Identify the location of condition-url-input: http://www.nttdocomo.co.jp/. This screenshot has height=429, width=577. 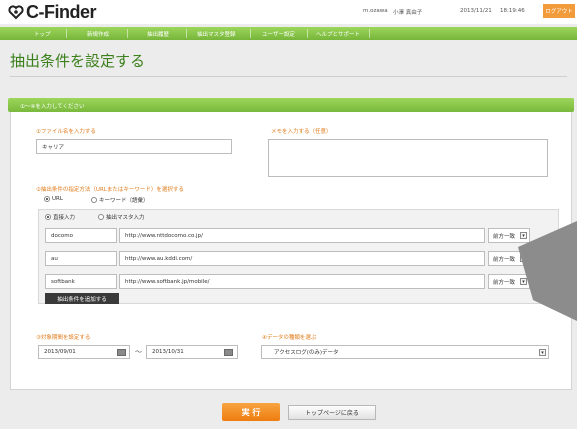
(302, 235).